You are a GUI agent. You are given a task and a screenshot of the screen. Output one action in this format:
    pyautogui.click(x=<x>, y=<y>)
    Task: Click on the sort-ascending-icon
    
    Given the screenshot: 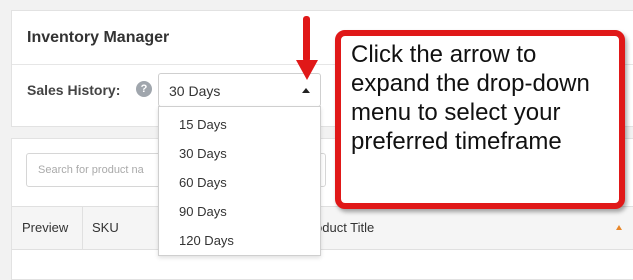 What is the action you would take?
    pyautogui.click(x=619, y=227)
    